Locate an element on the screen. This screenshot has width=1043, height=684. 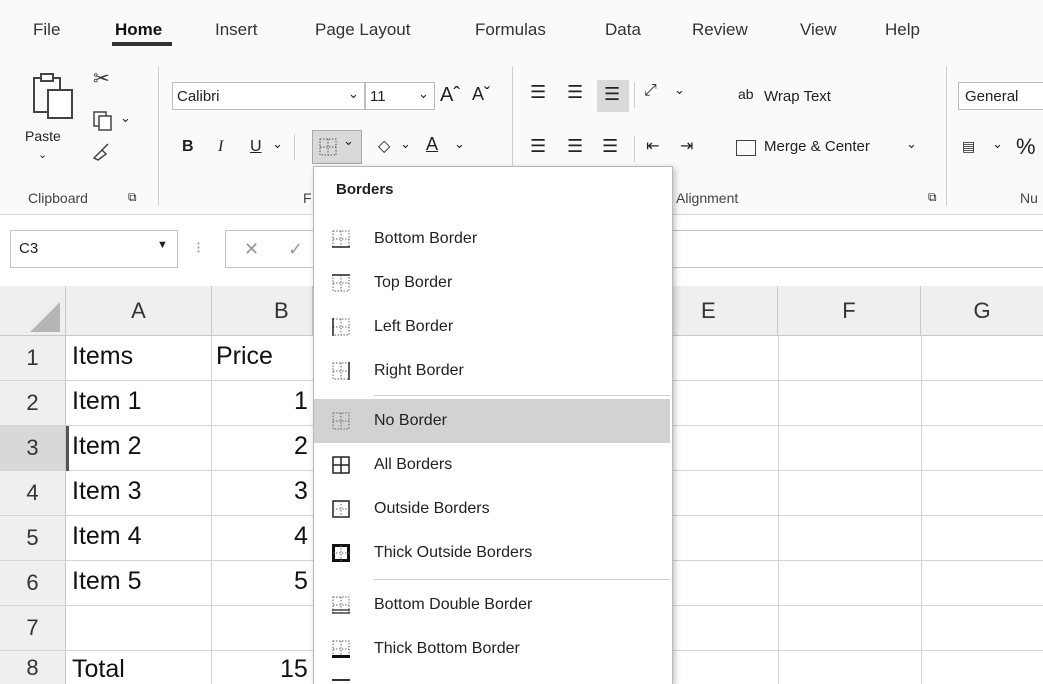
tab-home: Home is located at coordinates (138, 30).